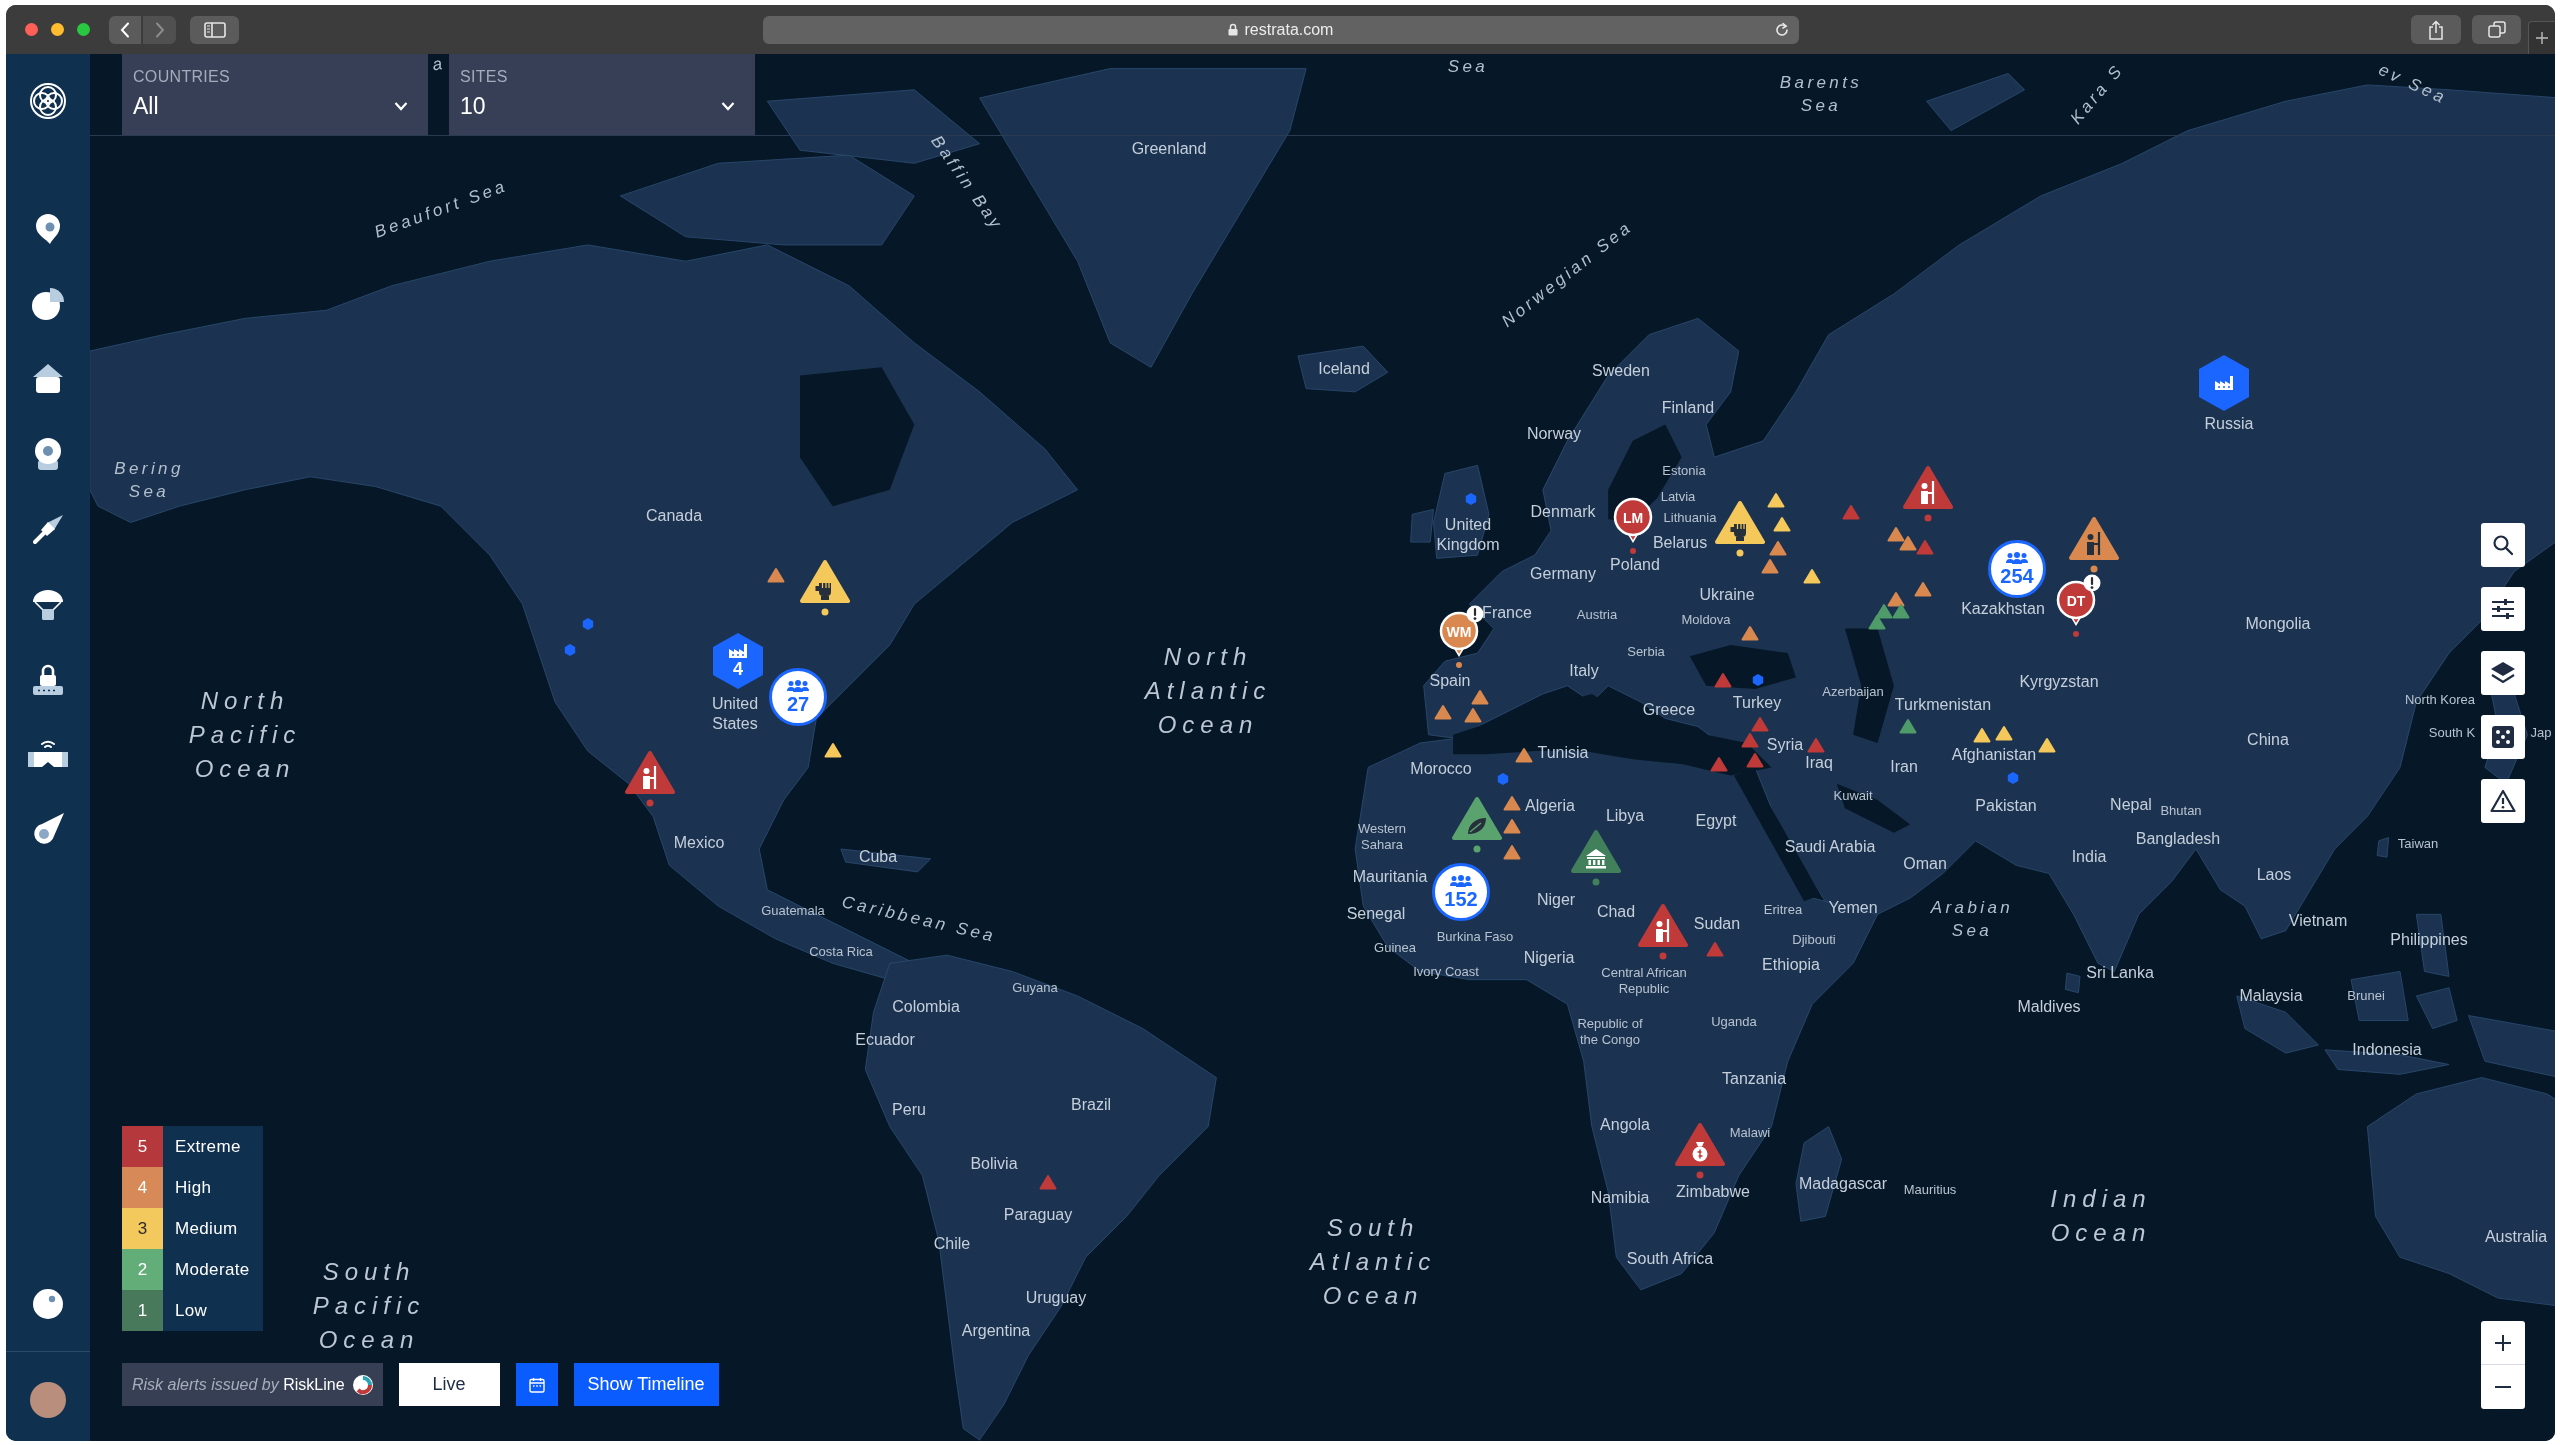  Describe the element at coordinates (1477, 825) in the screenshot. I see `leaf-warning-icon` at that location.